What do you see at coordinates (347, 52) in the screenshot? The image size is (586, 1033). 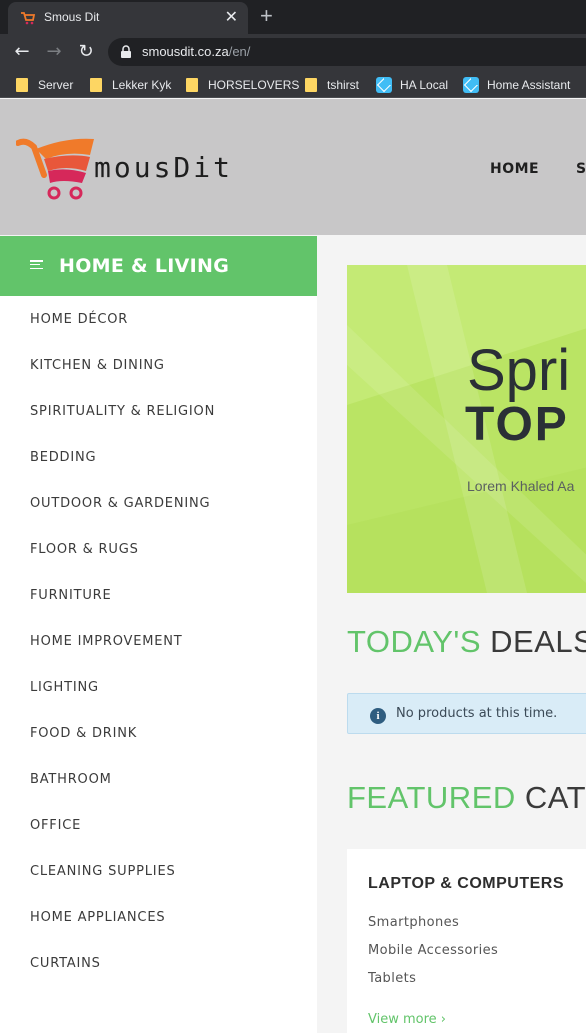 I see `address-bar: smousdit.co.za/en/` at bounding box center [347, 52].